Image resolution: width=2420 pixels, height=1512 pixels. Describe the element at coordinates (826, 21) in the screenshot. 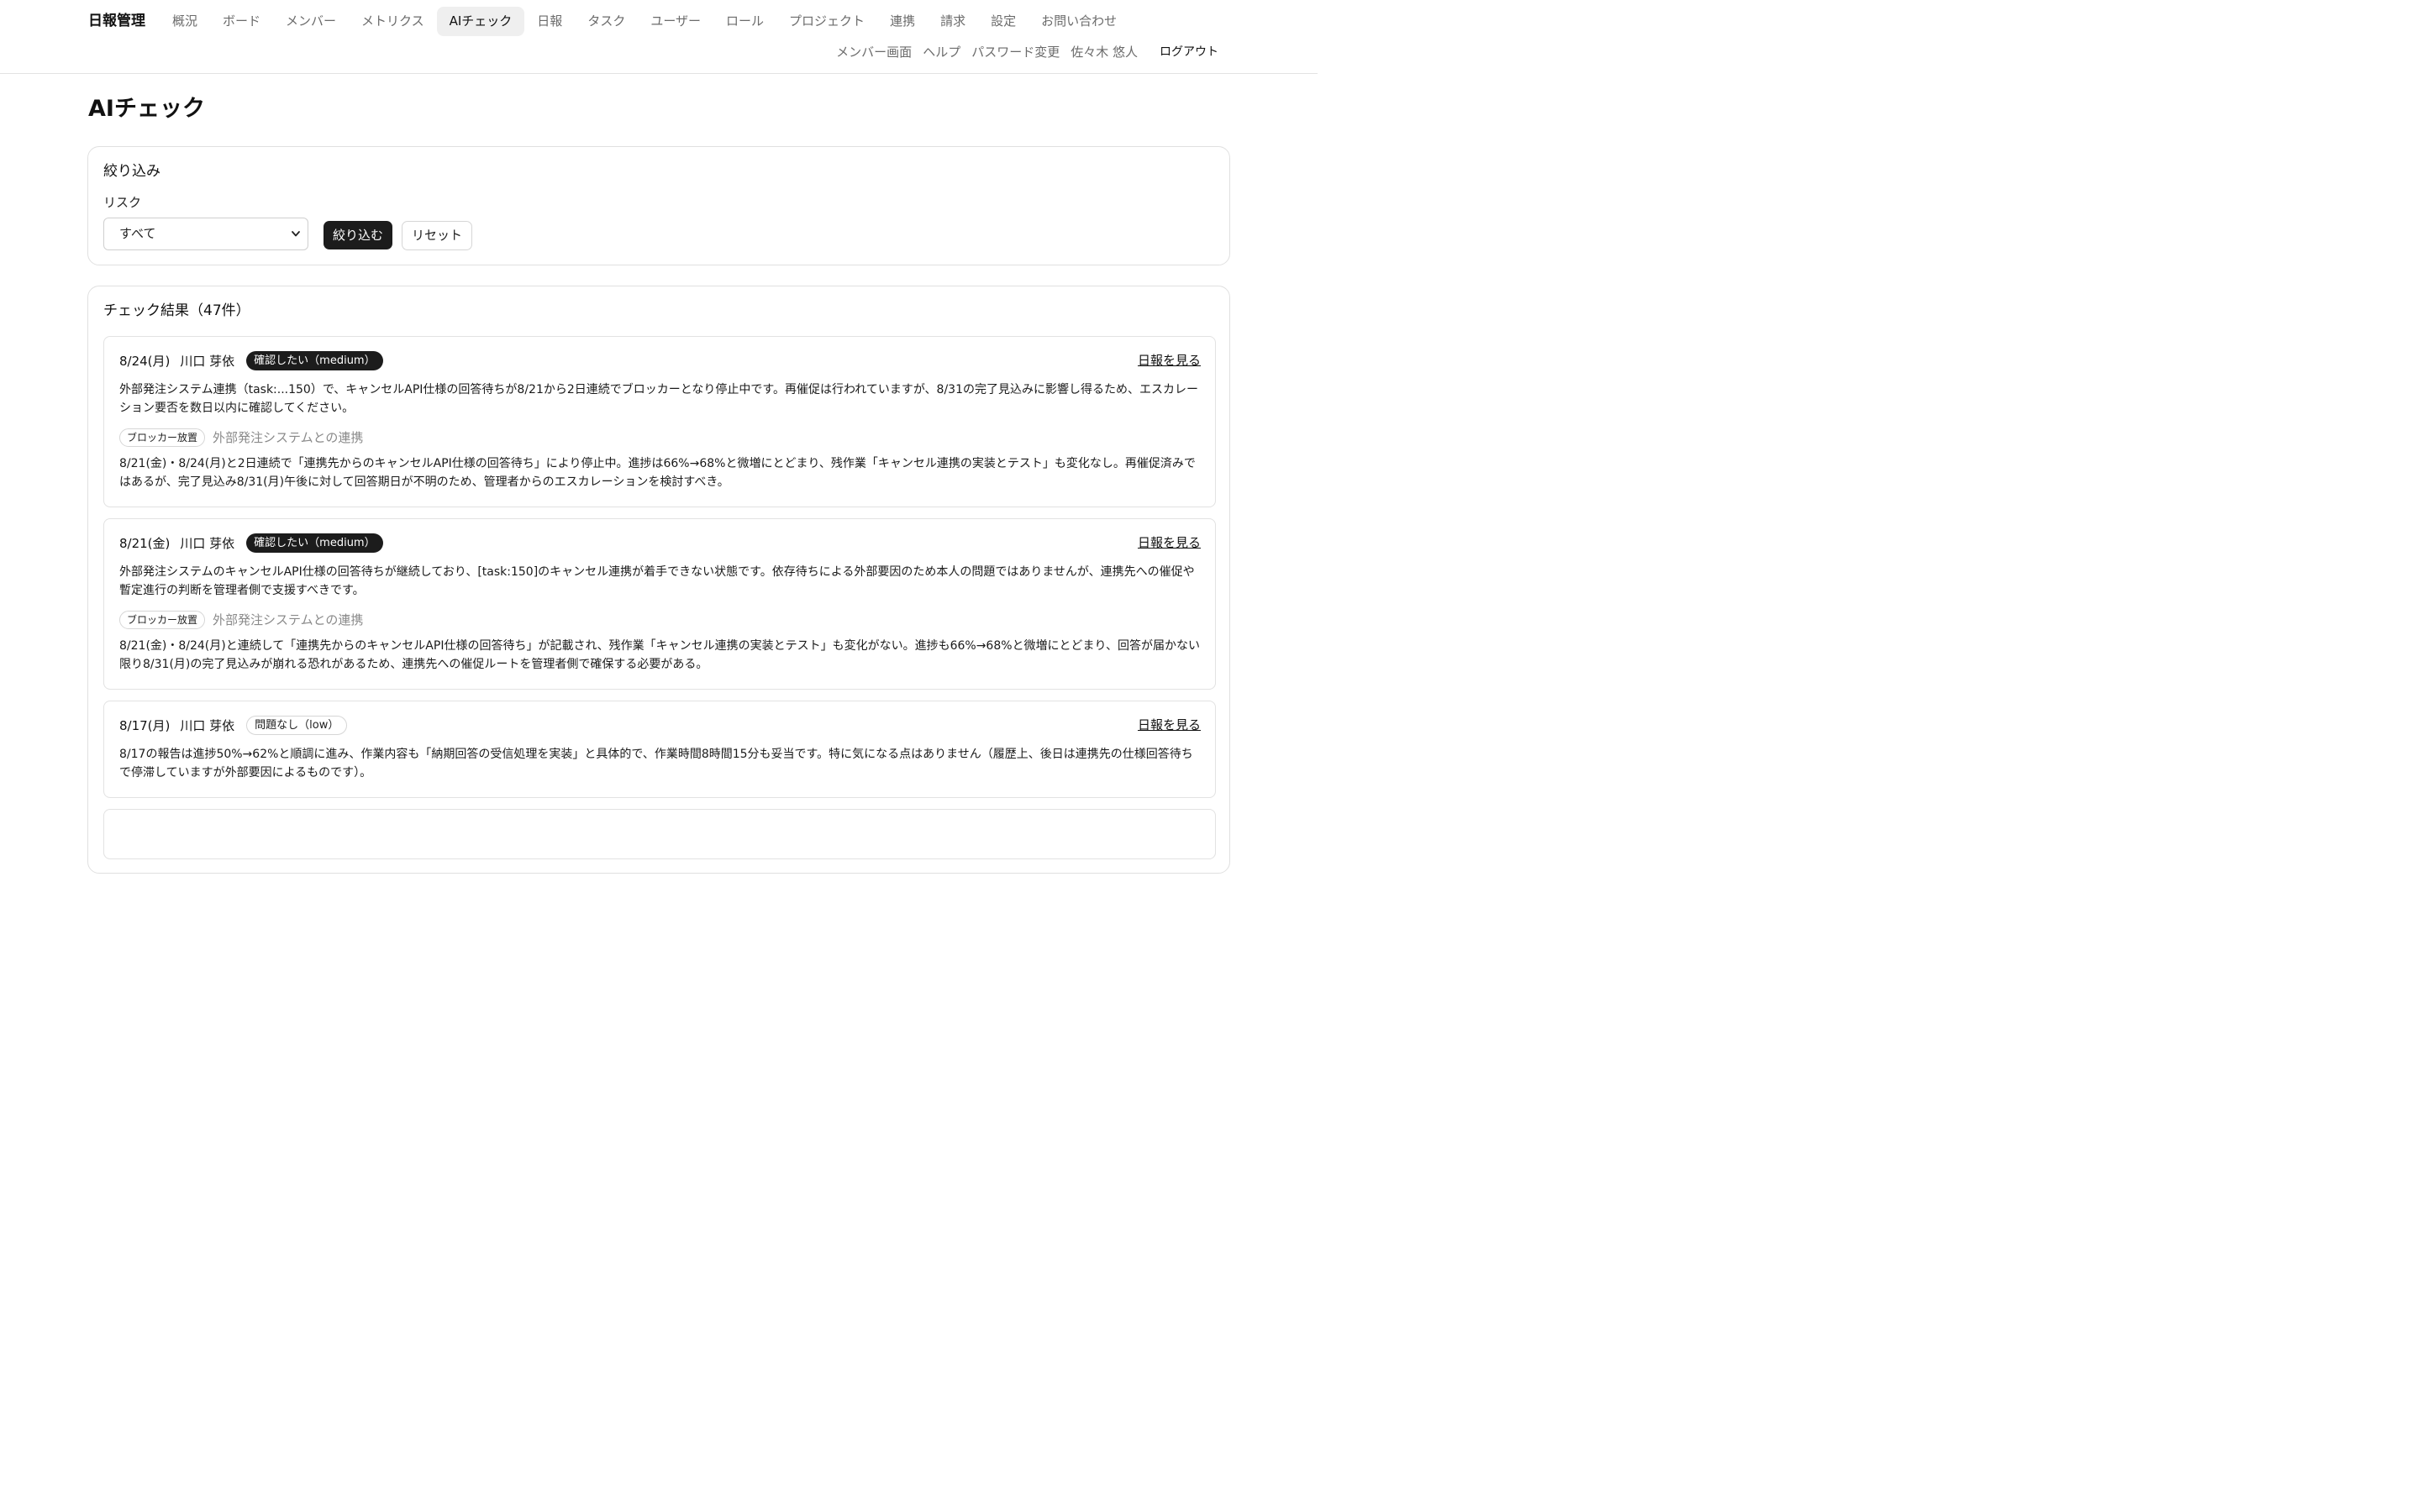

I see `nav-item-projects: プロジェクト` at that location.